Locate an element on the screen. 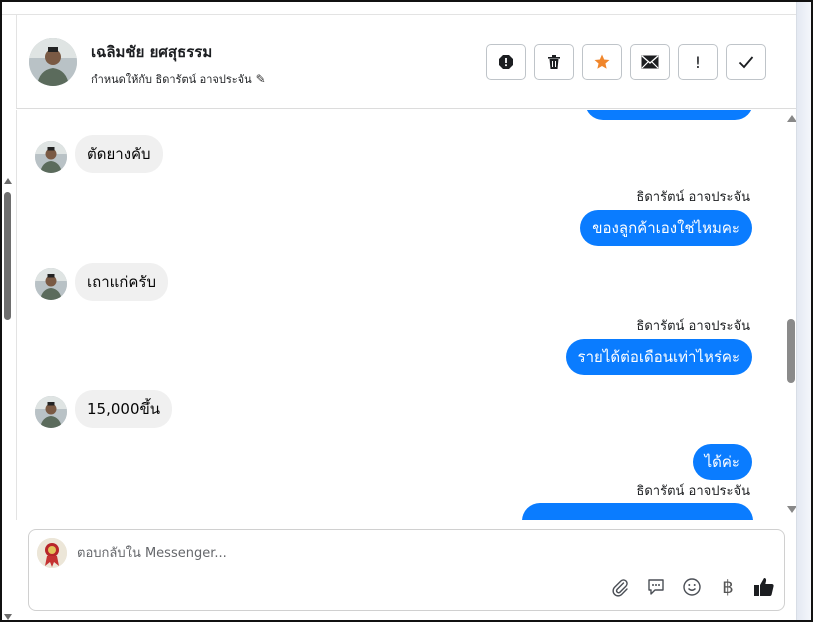 The image size is (813, 622). thumbs-up-icon is located at coordinates (764, 587).